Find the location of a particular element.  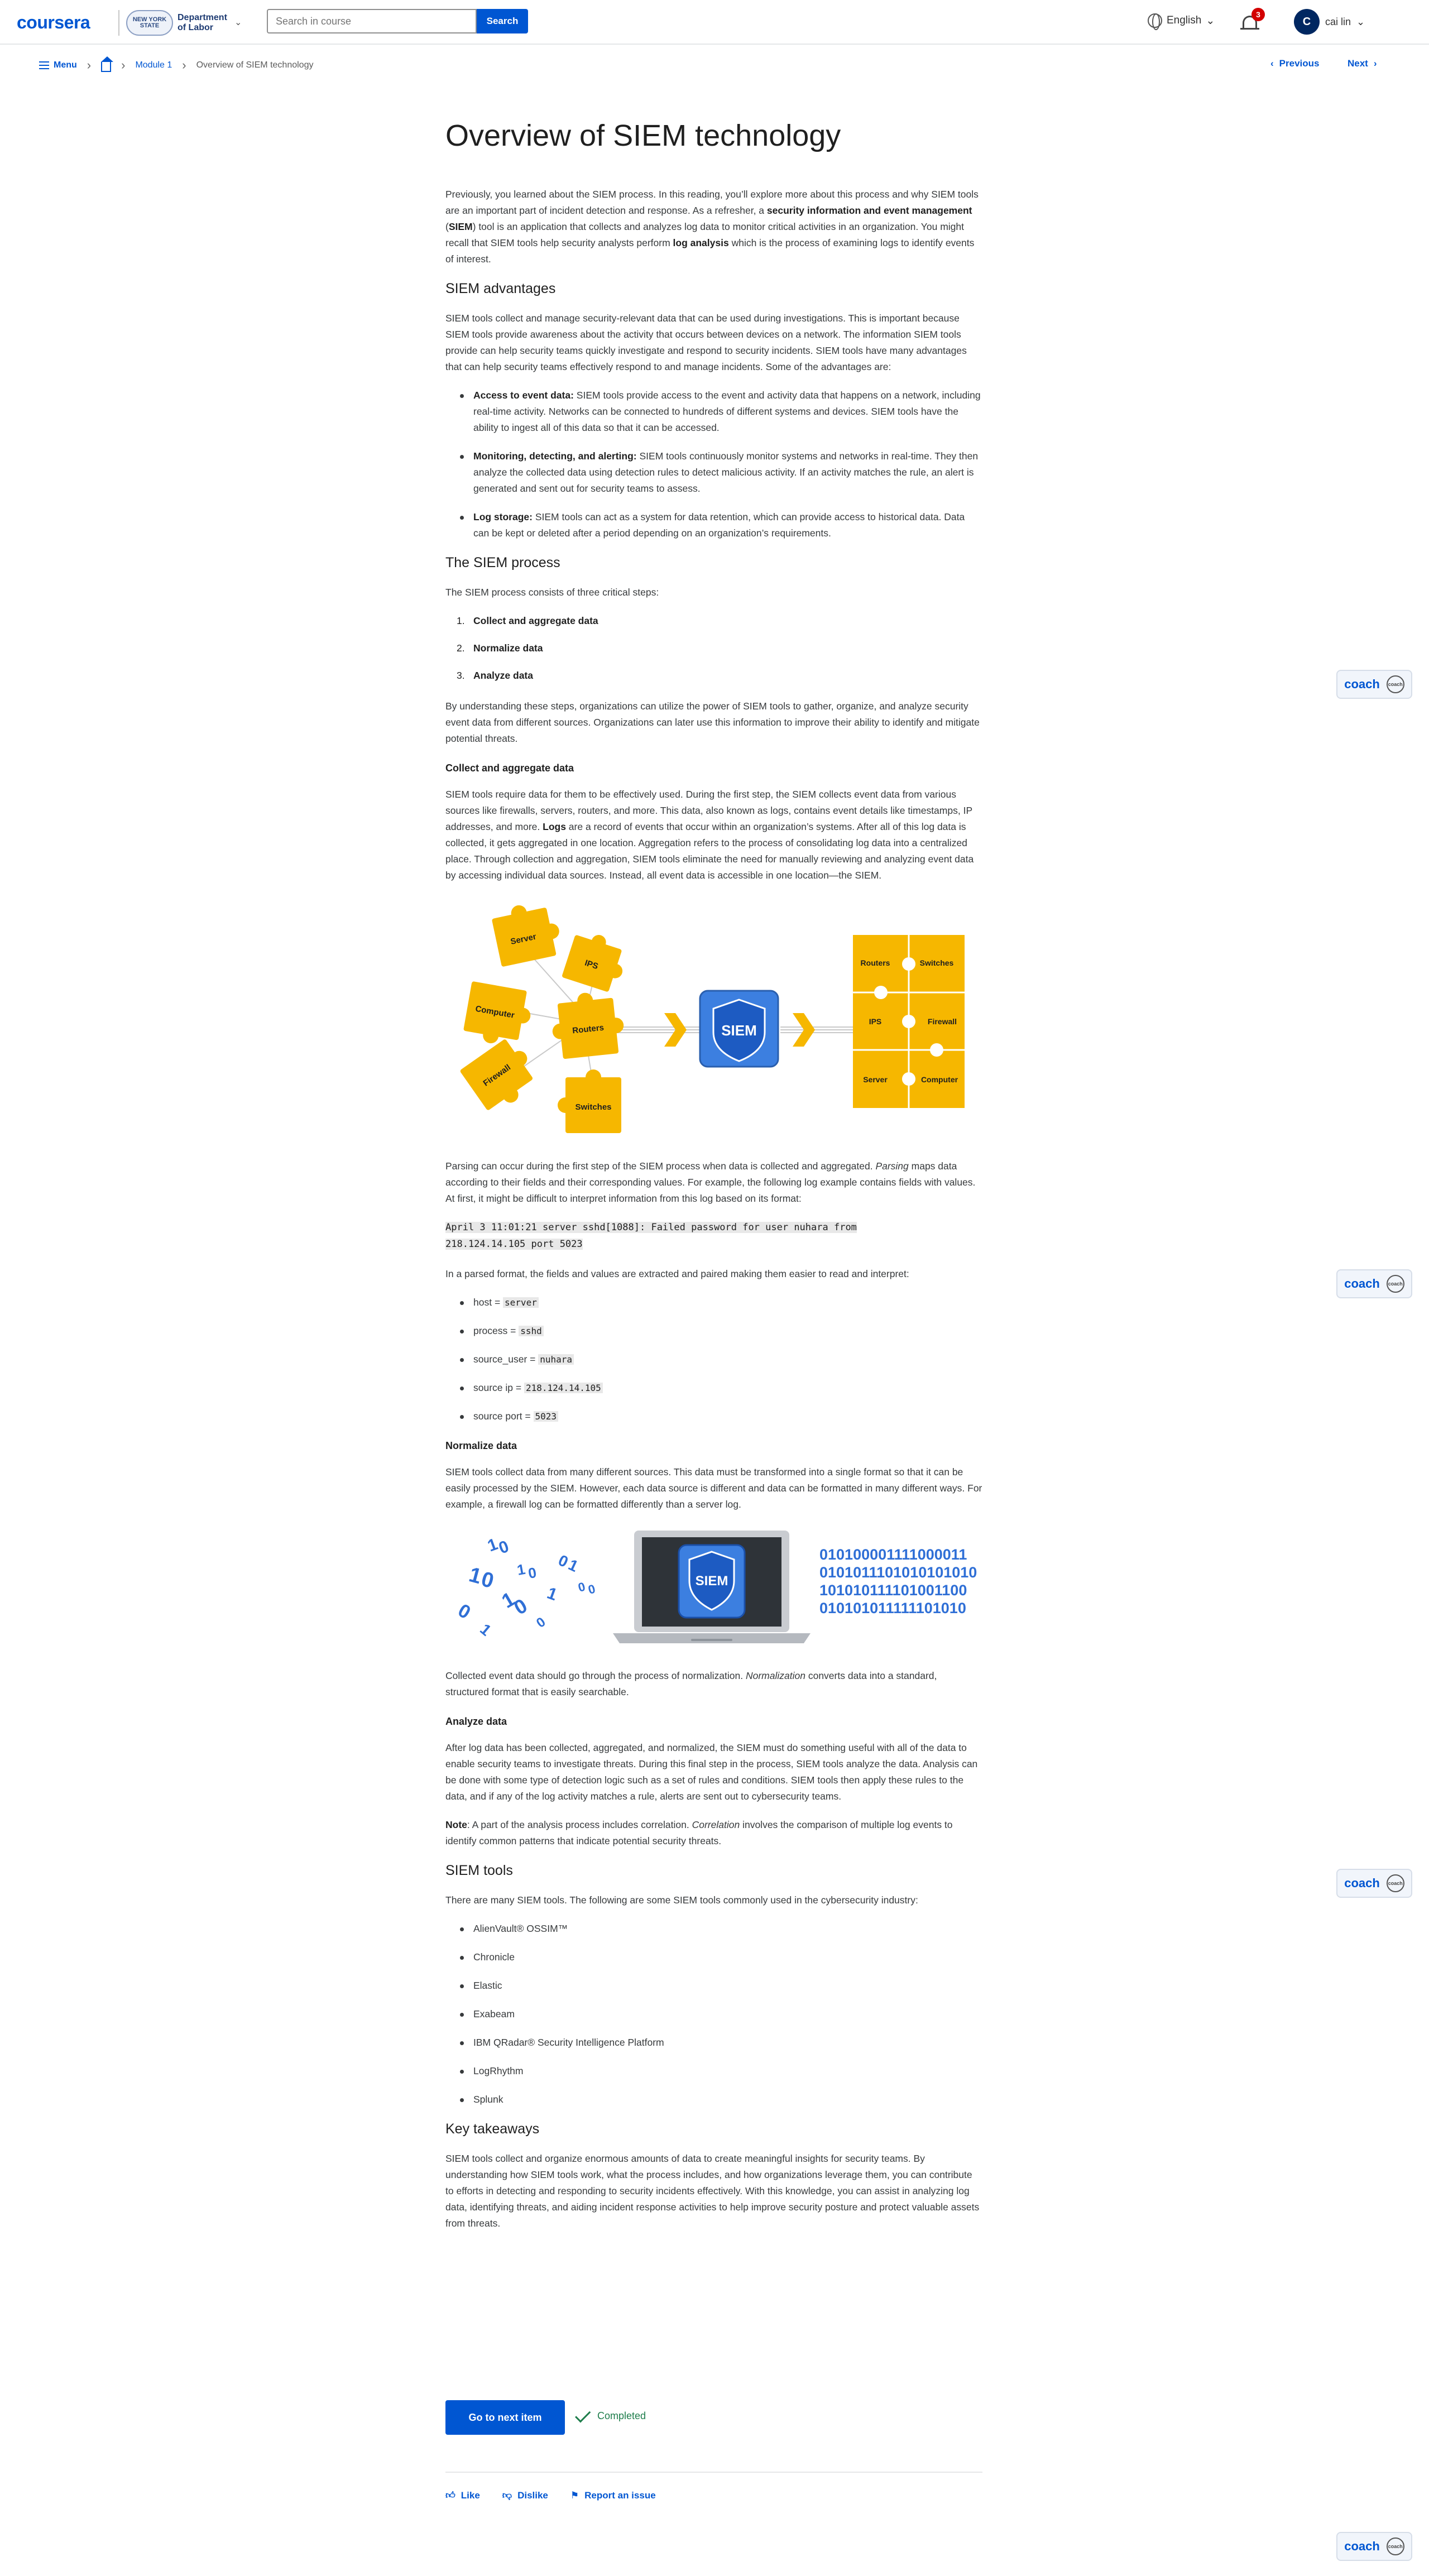

section-heading-process: The SIEM process is located at coordinates (503, 562).